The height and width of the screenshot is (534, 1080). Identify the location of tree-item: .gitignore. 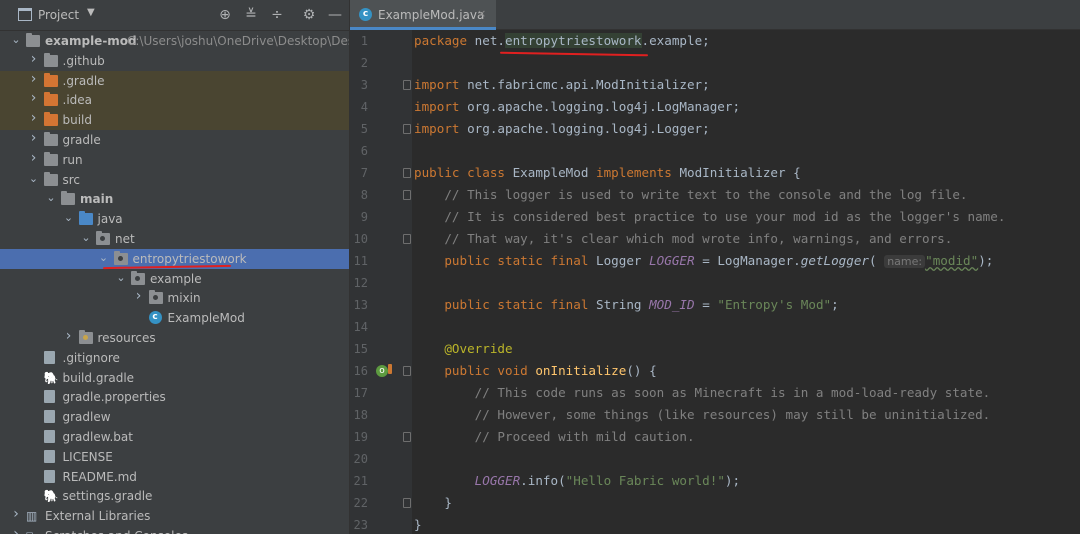
(174, 358).